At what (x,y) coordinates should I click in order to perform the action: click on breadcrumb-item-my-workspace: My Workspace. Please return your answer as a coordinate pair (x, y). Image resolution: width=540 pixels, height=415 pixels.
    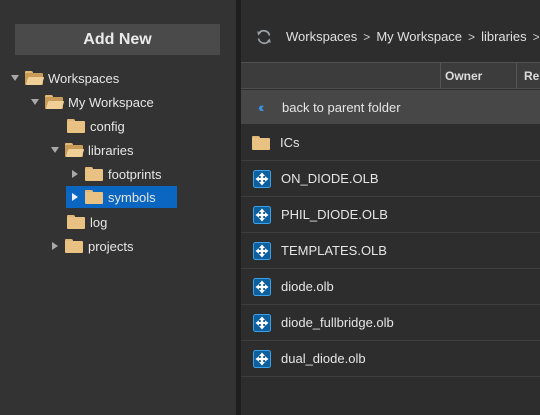
    Looking at the image, I should click on (419, 36).